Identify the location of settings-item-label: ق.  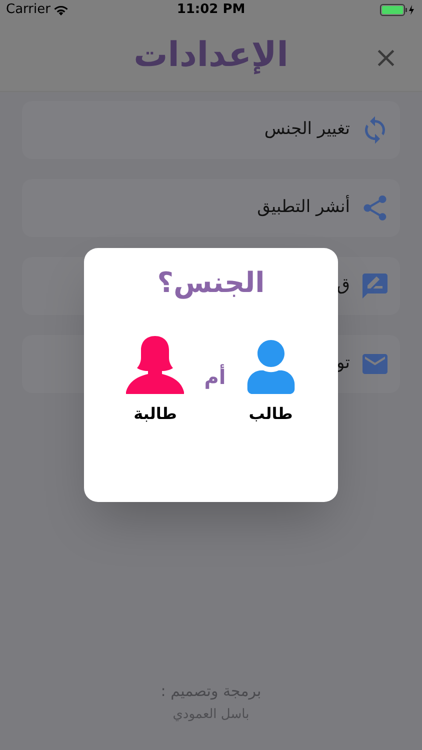
(343, 286).